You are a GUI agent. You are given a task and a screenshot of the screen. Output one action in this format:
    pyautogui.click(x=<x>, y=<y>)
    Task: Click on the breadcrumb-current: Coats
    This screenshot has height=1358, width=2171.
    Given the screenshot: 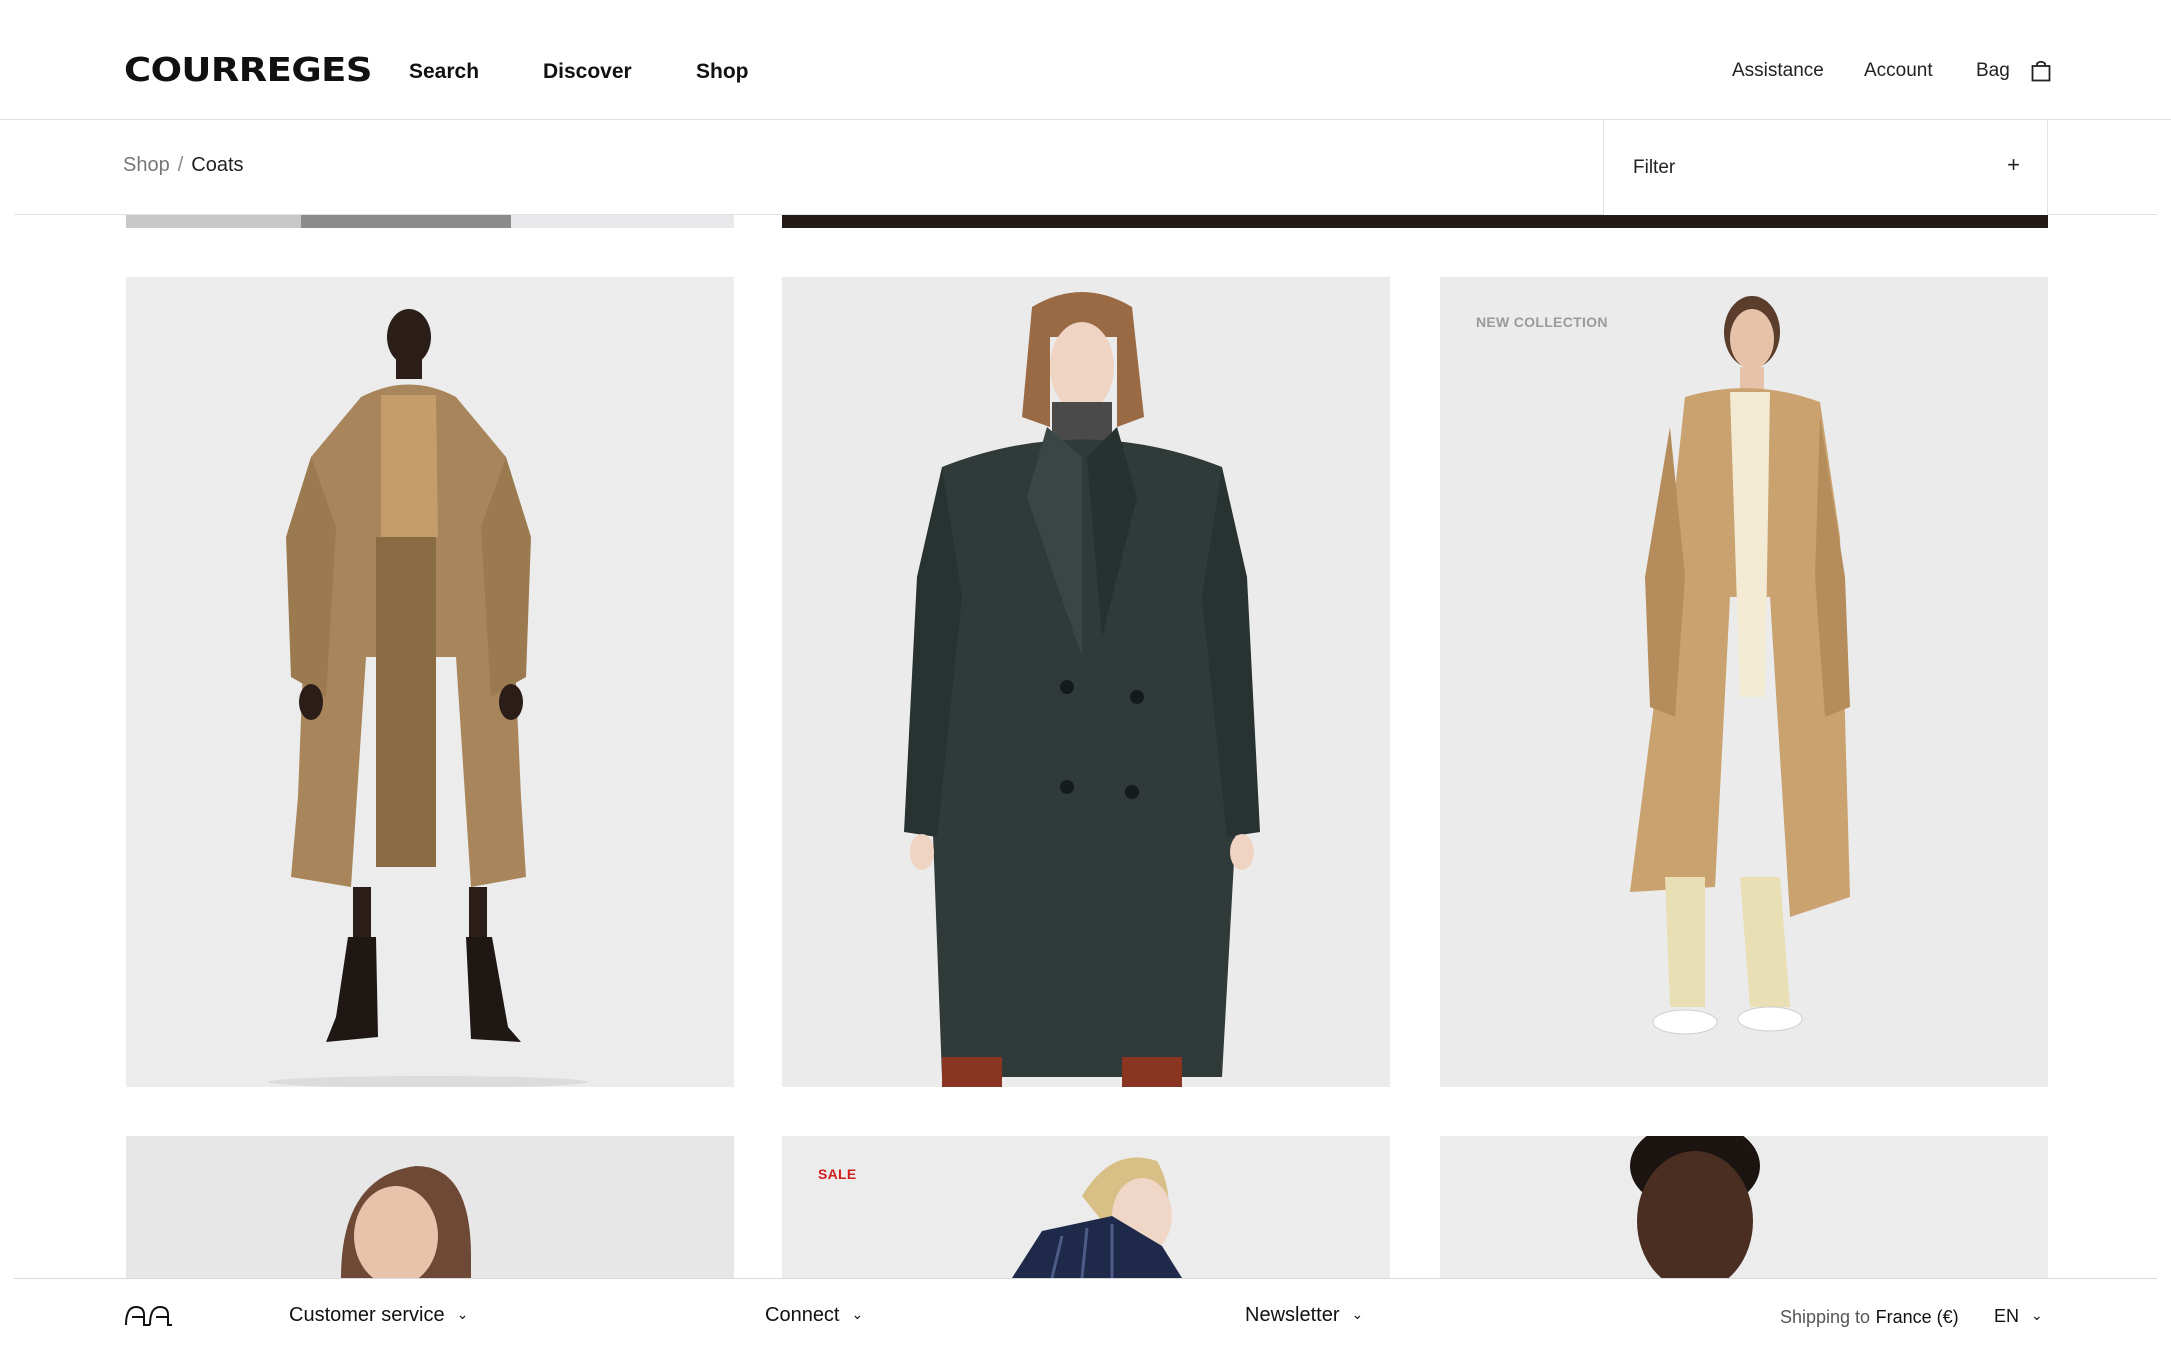 What is the action you would take?
    pyautogui.click(x=217, y=165)
    